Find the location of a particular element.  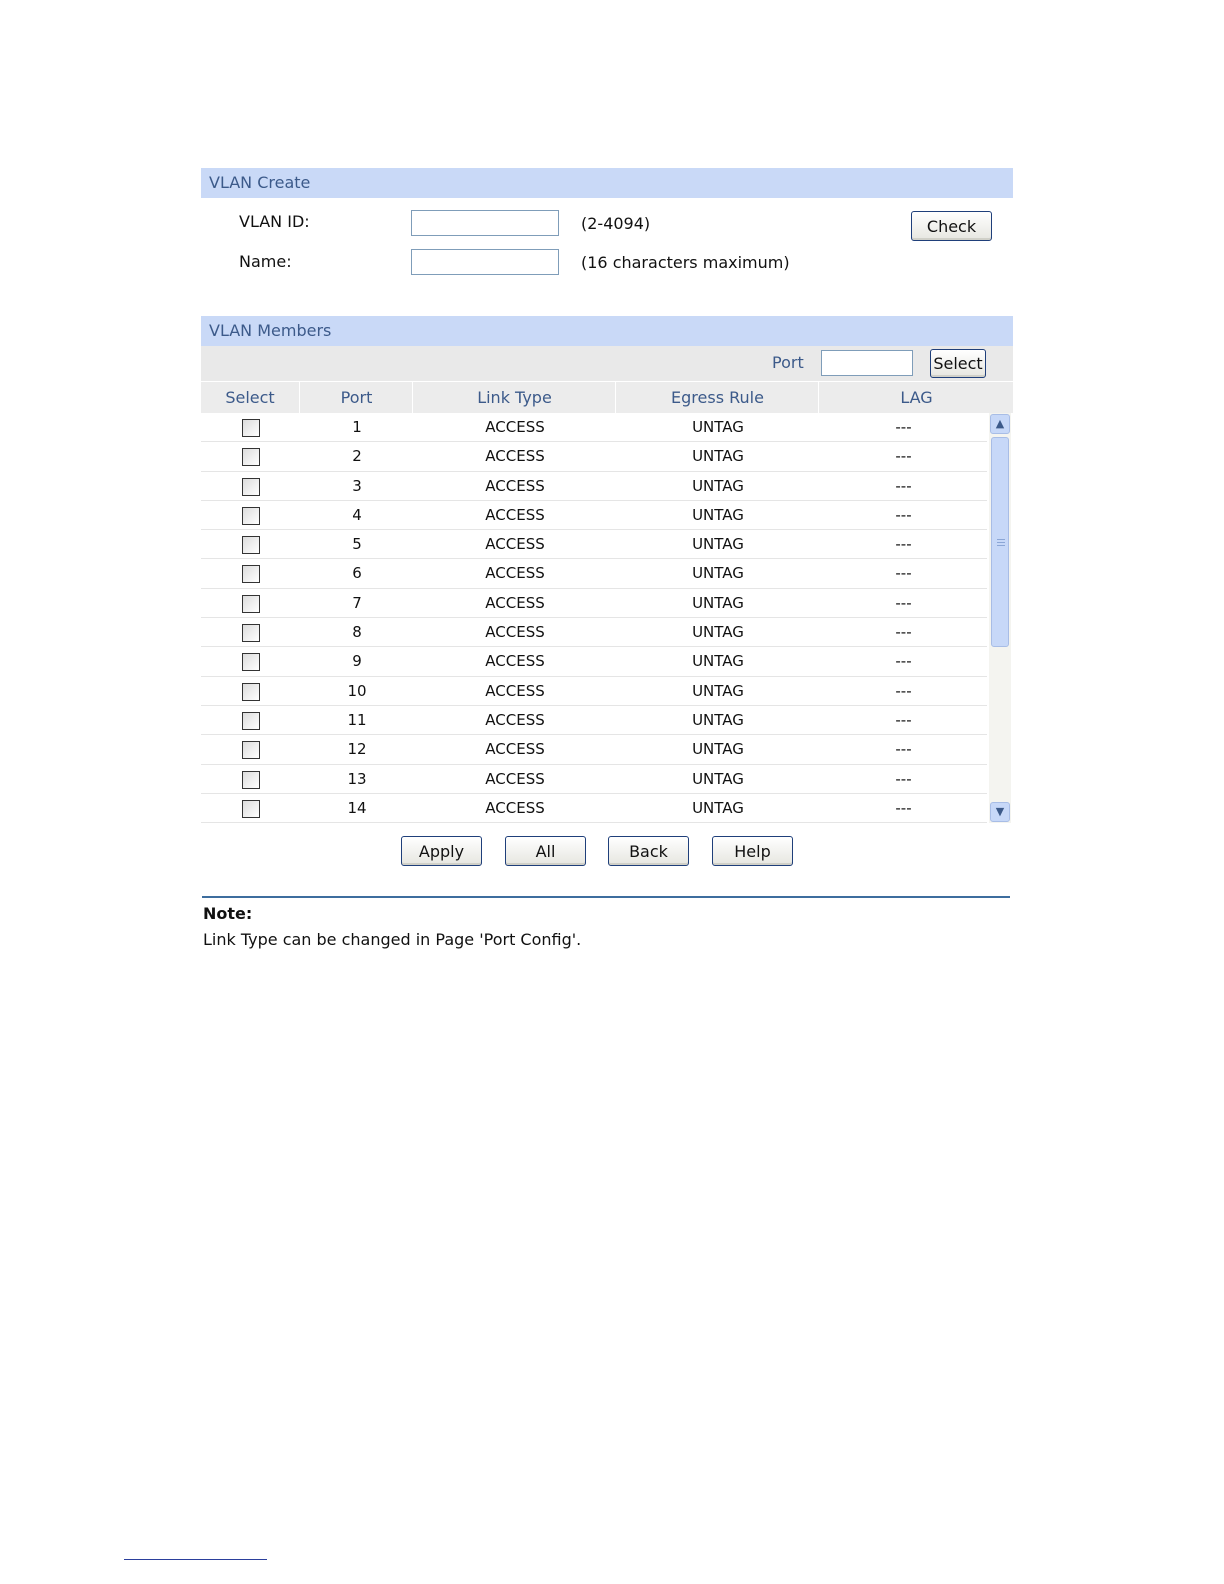

help-button: Help is located at coordinates (752, 851).